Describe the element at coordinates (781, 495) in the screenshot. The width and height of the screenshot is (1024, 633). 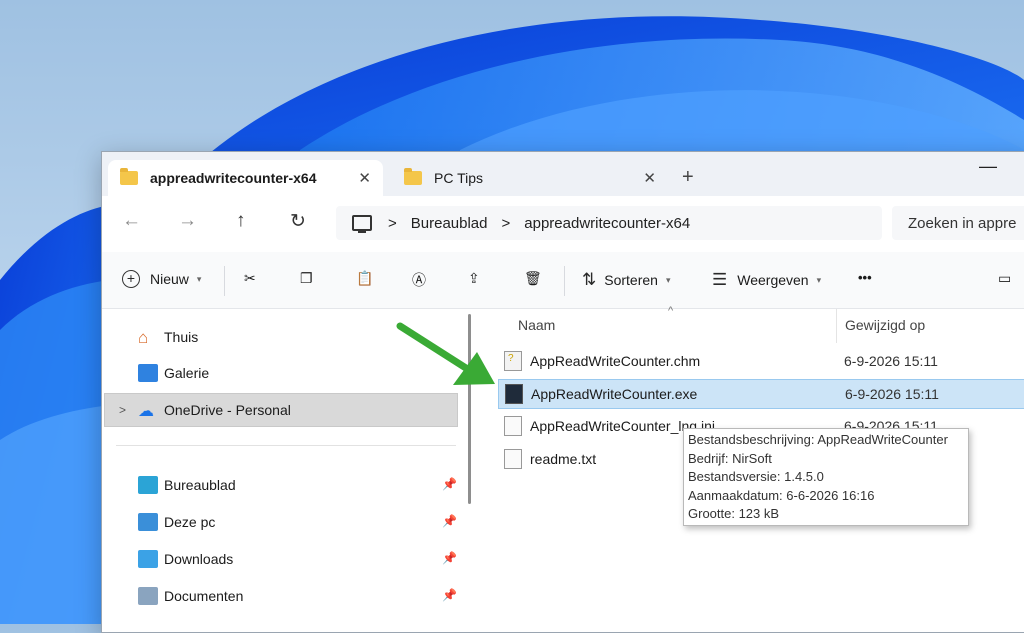
I see `tooltip-created: Aanmaakdatum: 6-6-2026 16:16` at that location.